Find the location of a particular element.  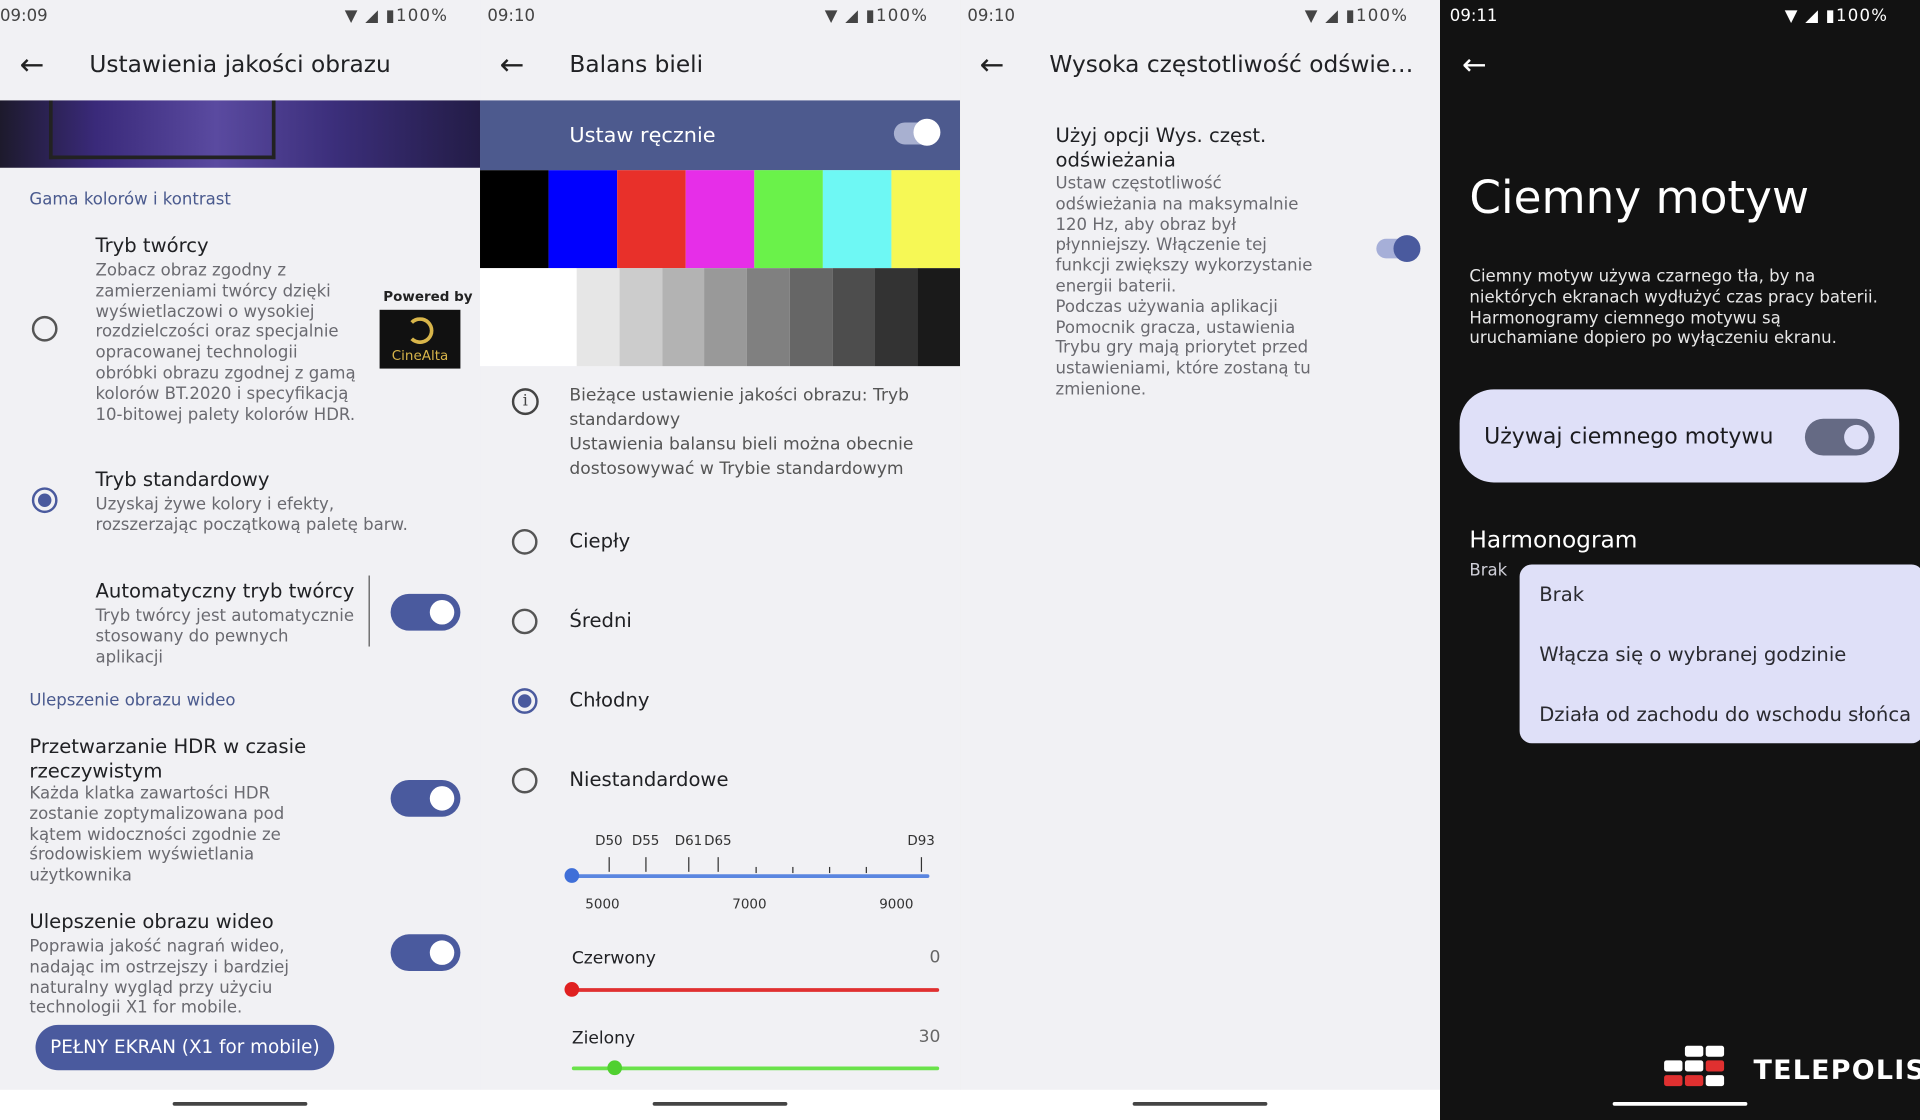

refresh-option-title: Użyj opcji Wys. częst. odświeżania is located at coordinates (1161, 147).